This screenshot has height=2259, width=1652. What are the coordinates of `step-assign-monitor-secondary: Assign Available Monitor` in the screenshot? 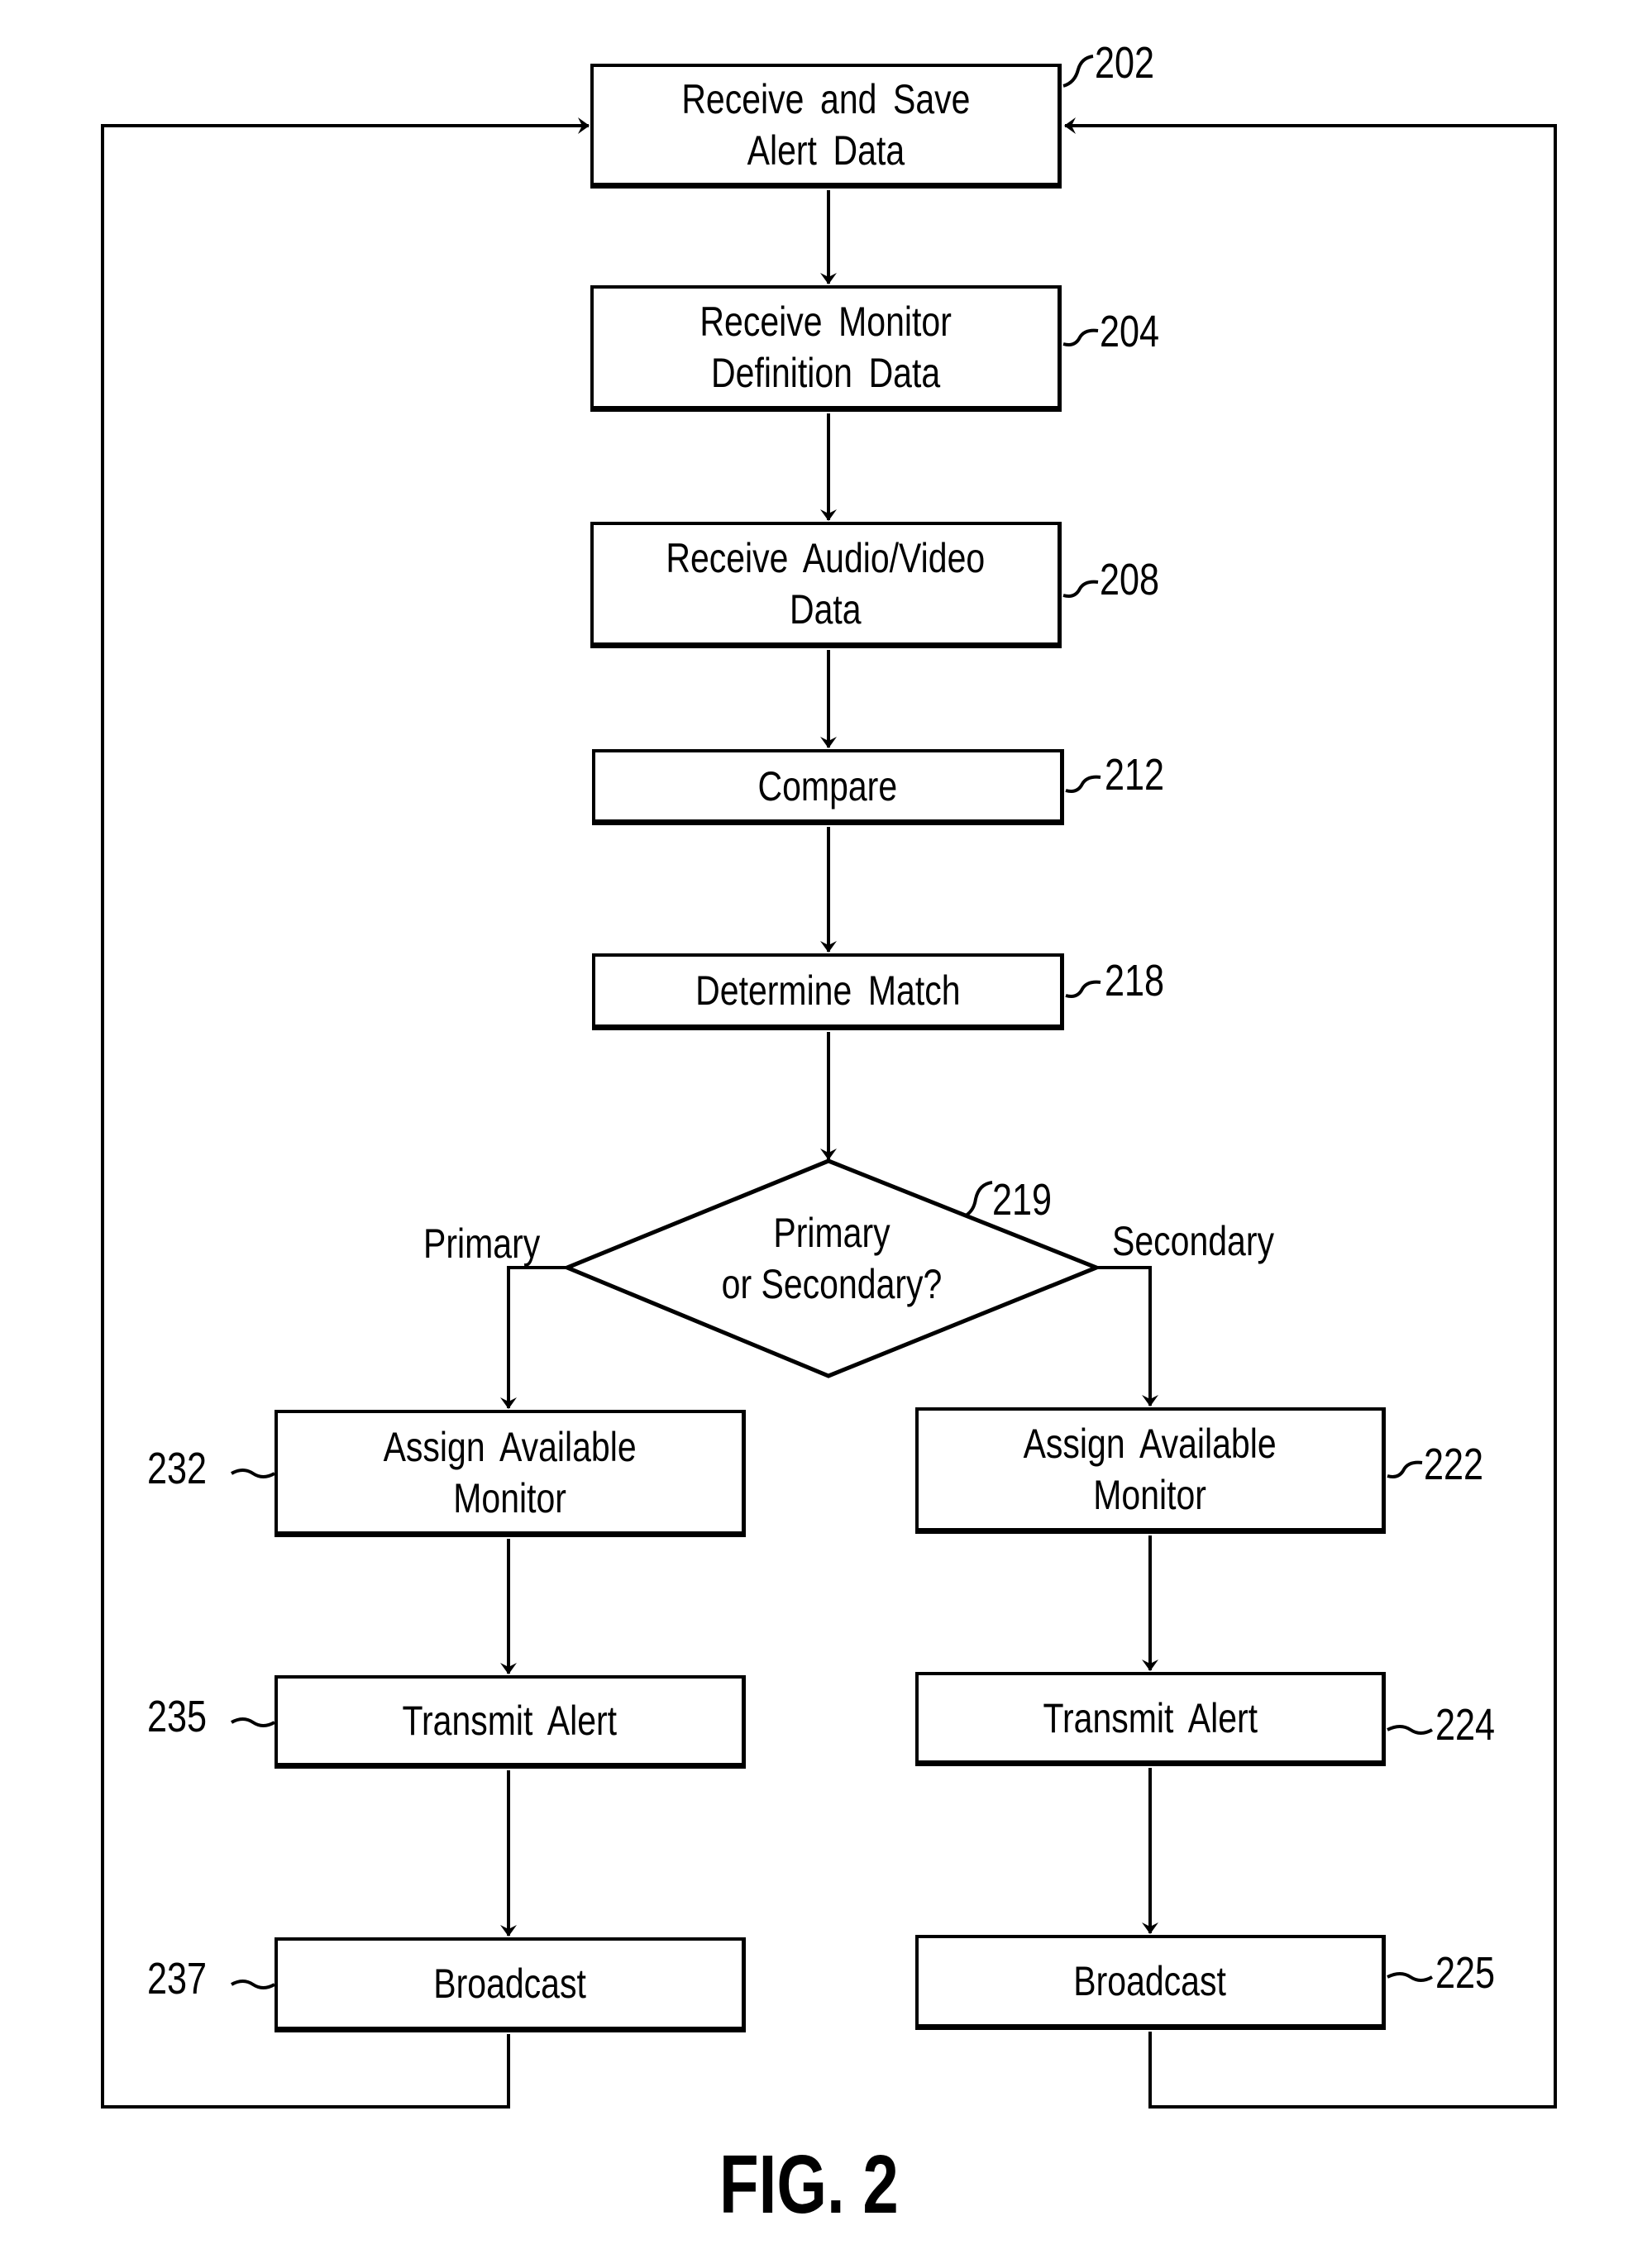 It's located at (1150, 1470).